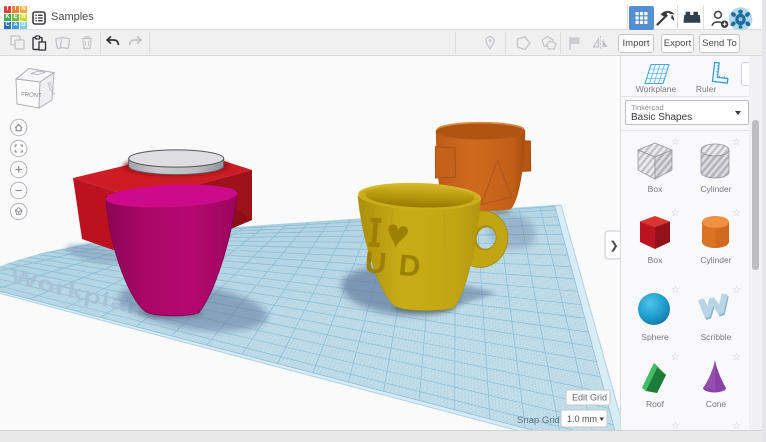 The width and height of the screenshot is (766, 442). Describe the element at coordinates (589, 398) in the screenshot. I see `svg-text: Edit Grid` at that location.